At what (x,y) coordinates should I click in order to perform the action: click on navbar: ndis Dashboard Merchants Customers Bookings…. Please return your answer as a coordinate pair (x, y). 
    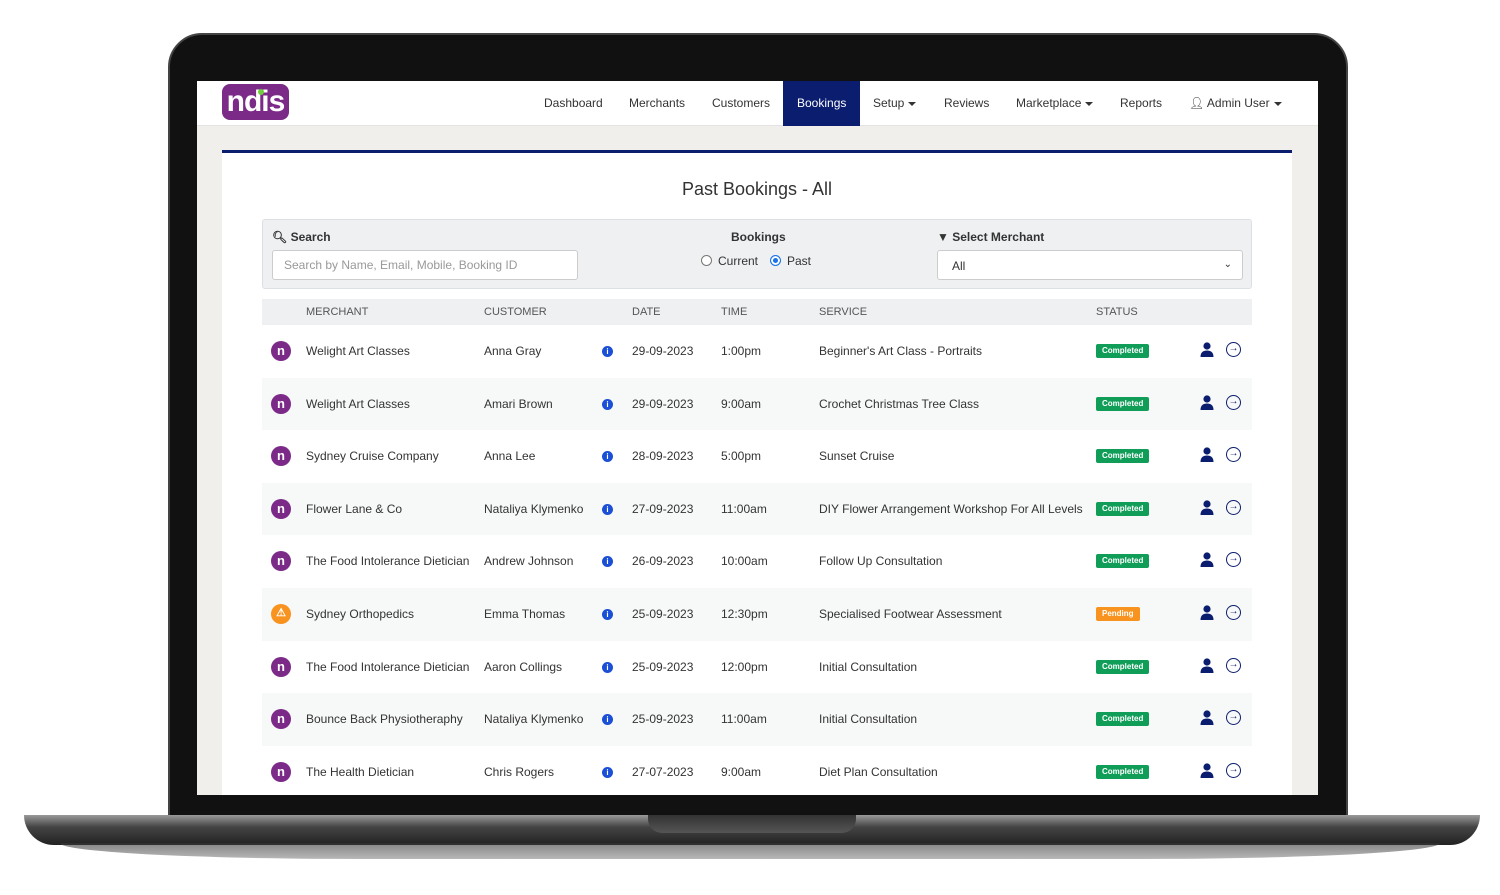
    Looking at the image, I should click on (757, 103).